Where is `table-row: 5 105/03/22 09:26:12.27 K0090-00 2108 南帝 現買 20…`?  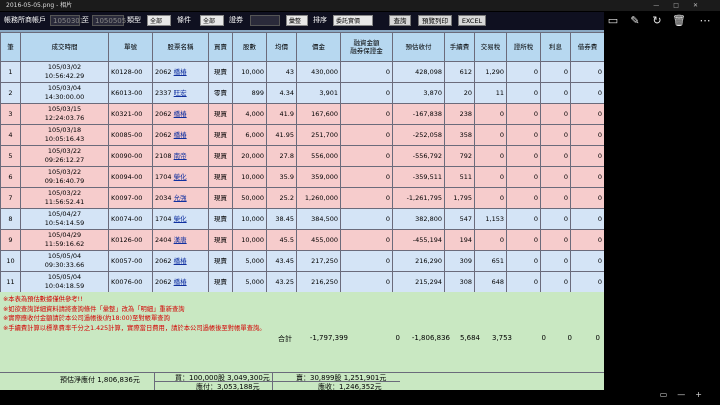
table-row: 5 105/03/22 09:26:12.27 K0090-00 2108 南帝 現買 20… is located at coordinates (302, 156).